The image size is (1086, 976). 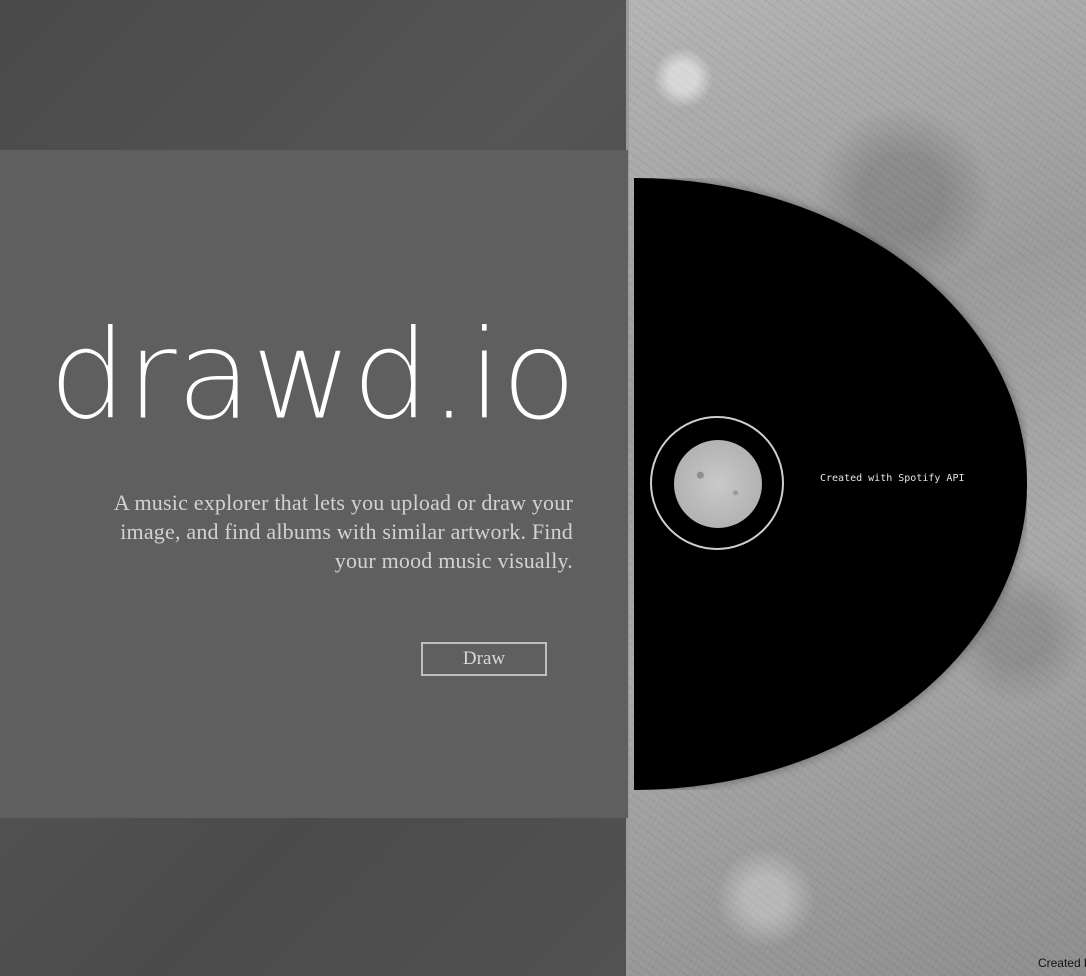 I want to click on disc-center-hole, so click(x=718, y=484).